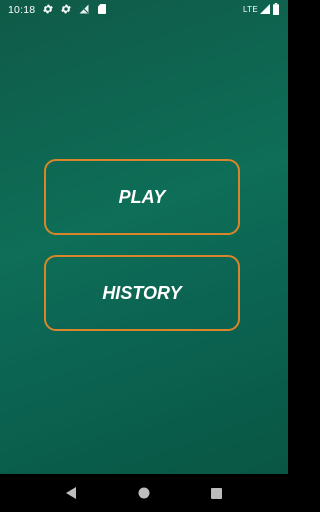 The height and width of the screenshot is (512, 320). I want to click on back-button, so click(71, 493).